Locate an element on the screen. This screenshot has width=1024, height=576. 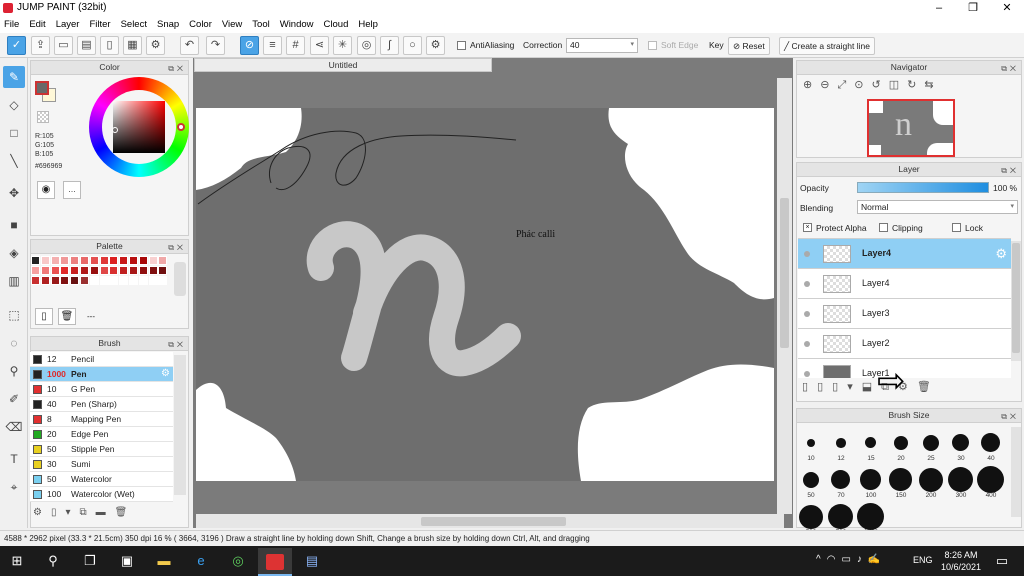
bucket-tool-icon: ◈ is located at coordinates (14, 253).